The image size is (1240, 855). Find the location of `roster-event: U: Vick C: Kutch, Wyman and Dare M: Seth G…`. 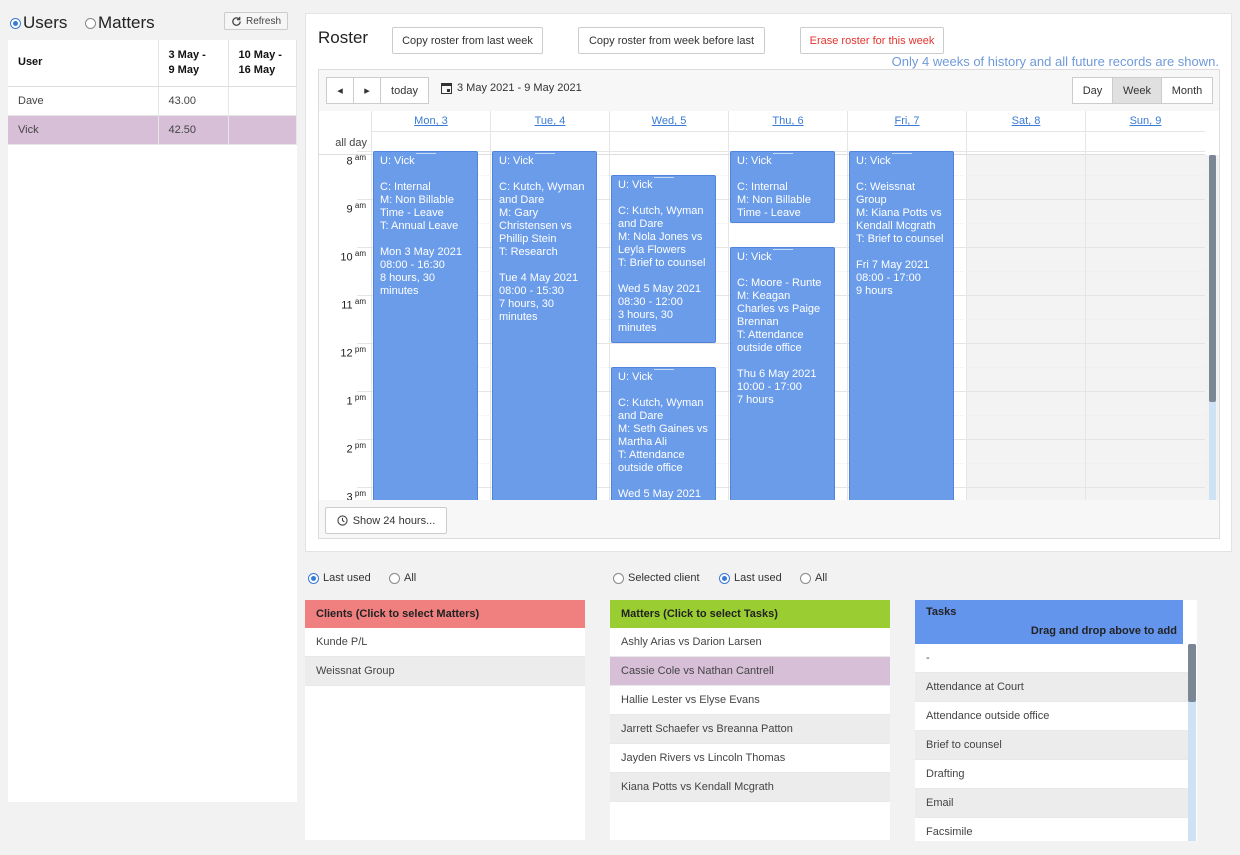

roster-event: U: Vick C: Kutch, Wyman and Dare M: Seth G… is located at coordinates (663, 433).